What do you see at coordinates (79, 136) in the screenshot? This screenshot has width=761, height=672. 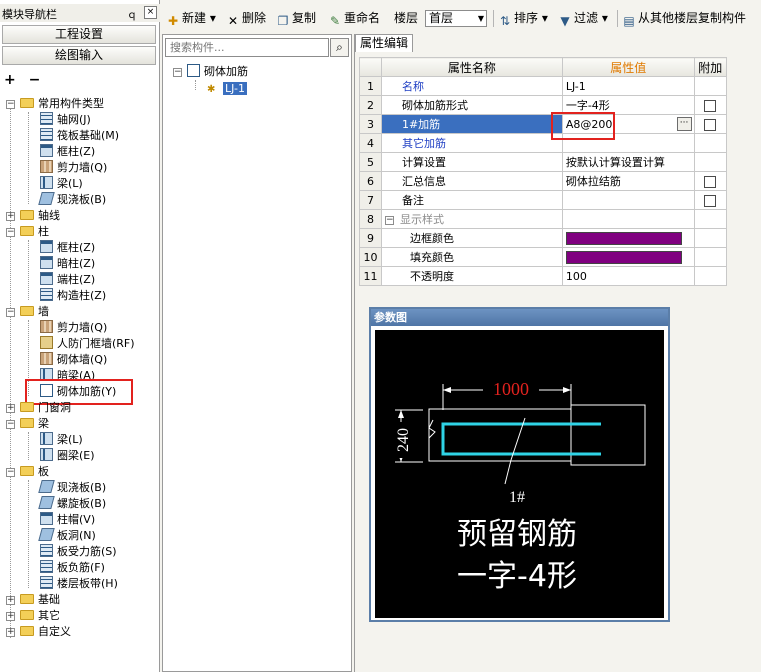 I see `tree-item-raft: 筏板基础(M)` at bounding box center [79, 136].